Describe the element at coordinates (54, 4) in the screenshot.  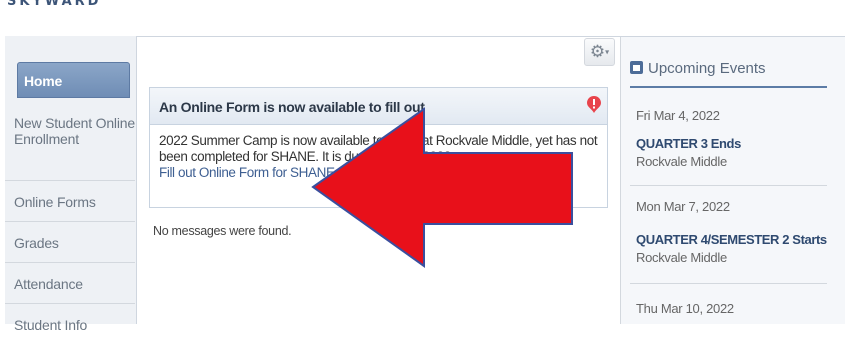
I see `brand-logo-text: SKYWARD` at that location.